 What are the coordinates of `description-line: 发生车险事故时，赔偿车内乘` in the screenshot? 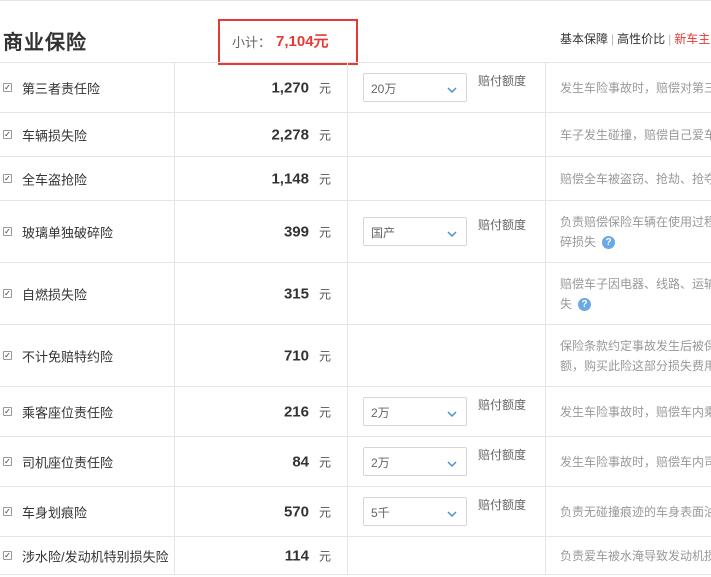 It's located at (635, 411).